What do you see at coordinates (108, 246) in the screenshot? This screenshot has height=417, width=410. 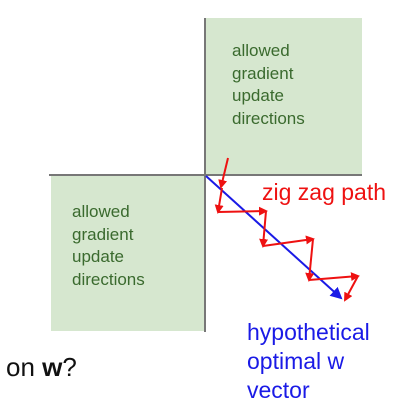 I see `lower-left-region-label: allowed gradient update directions` at bounding box center [108, 246].